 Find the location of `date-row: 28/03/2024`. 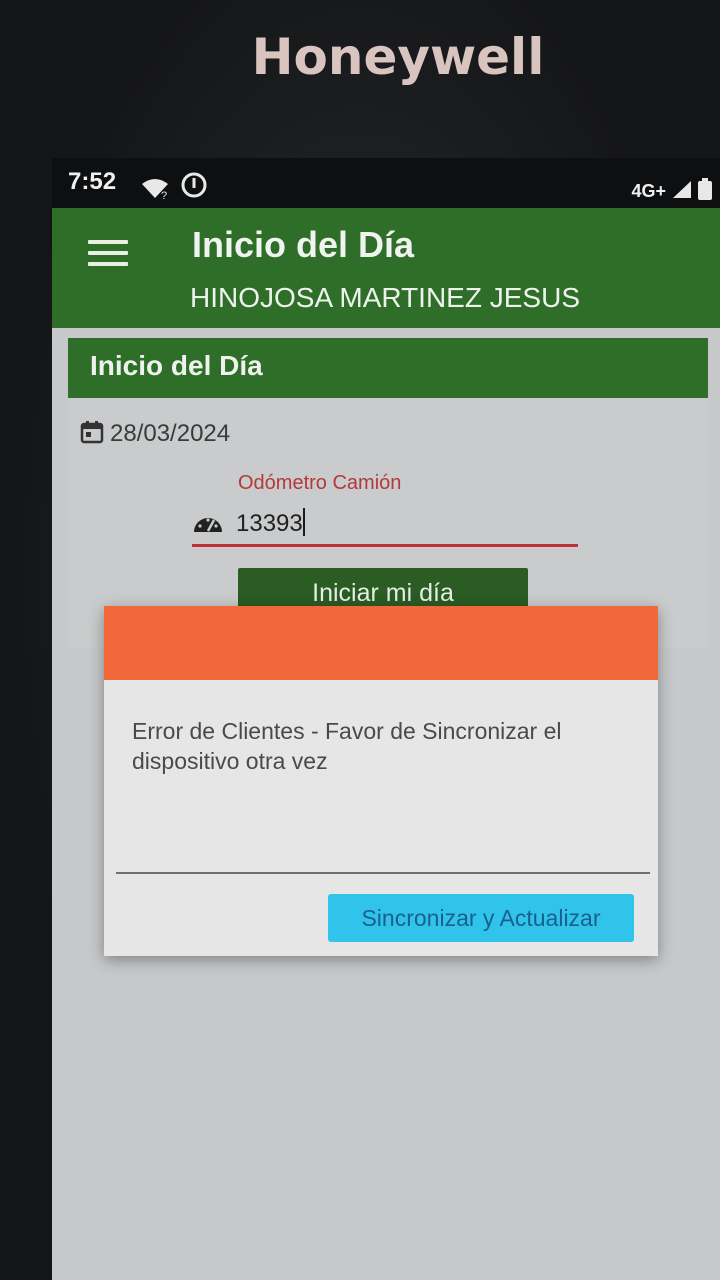

date-row: 28/03/2024 is located at coordinates (155, 434).